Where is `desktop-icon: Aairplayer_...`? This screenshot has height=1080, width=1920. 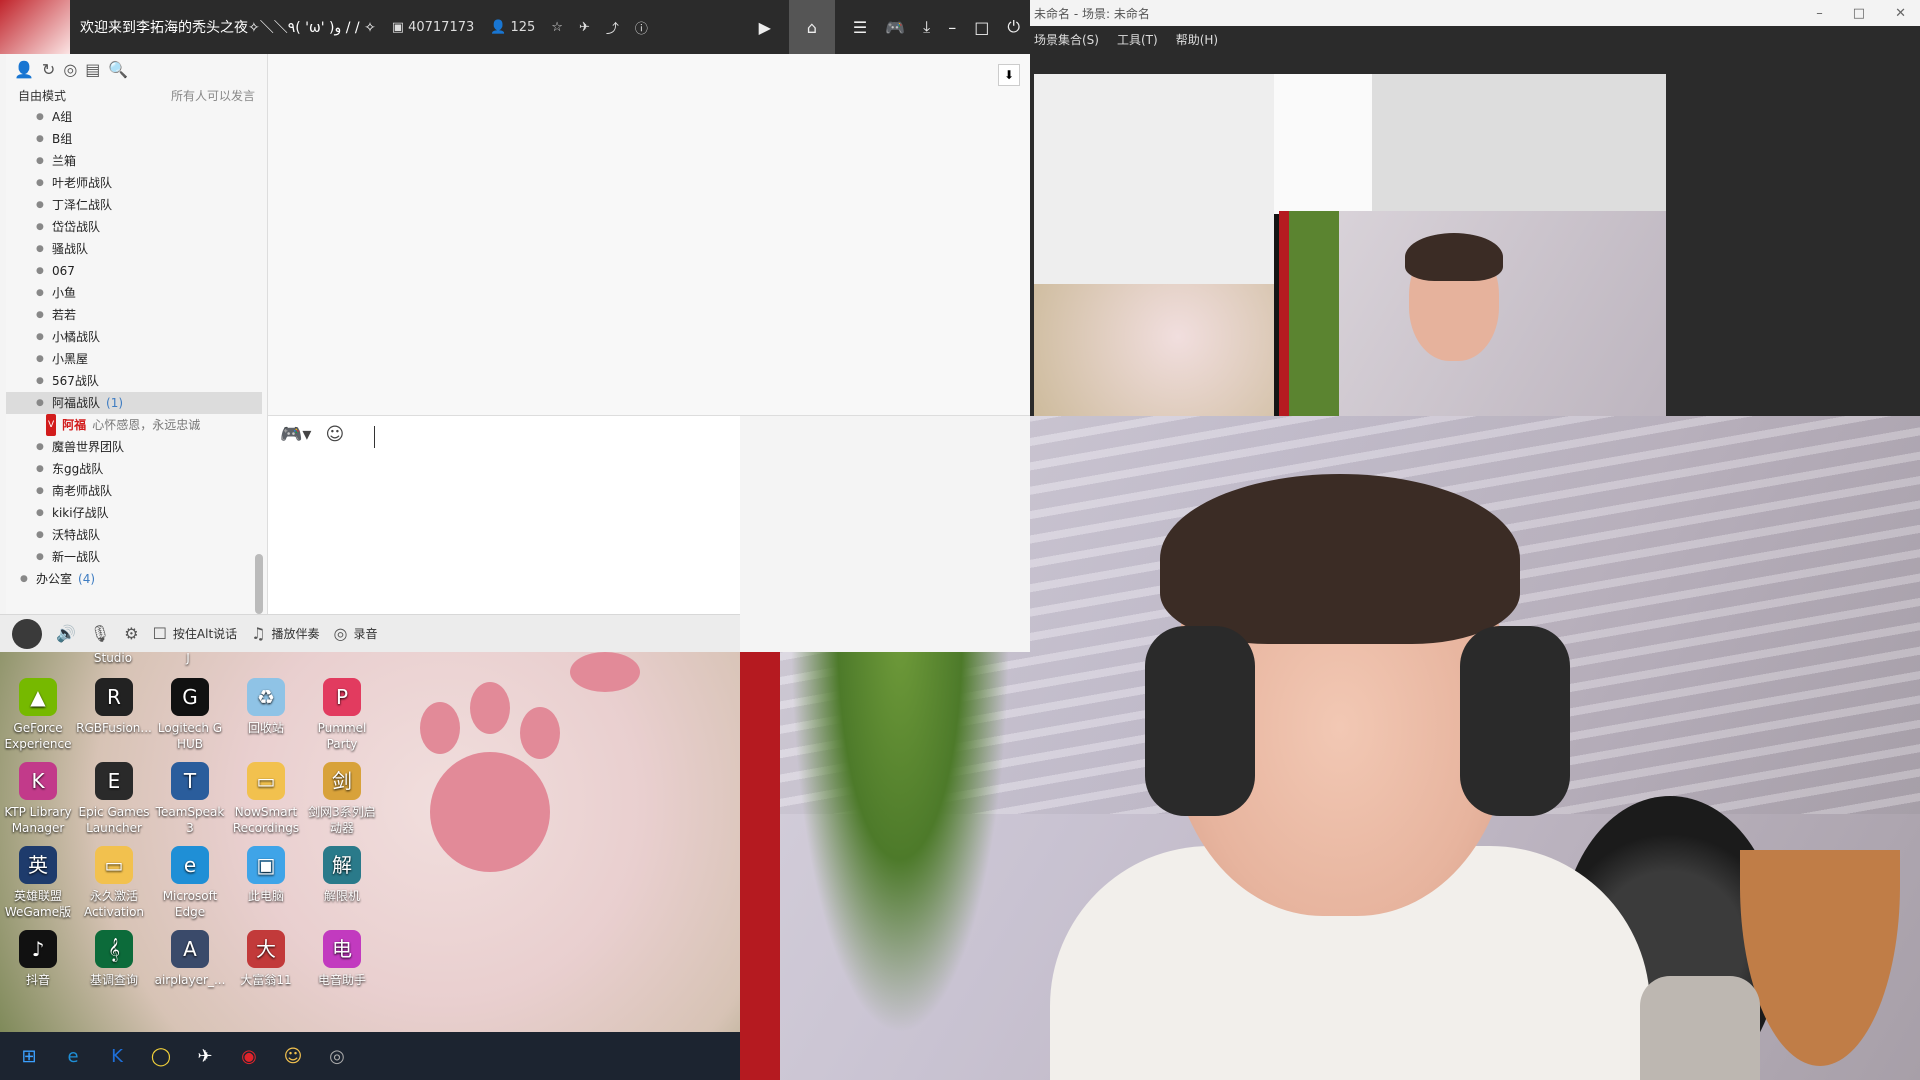 desktop-icon: Aairplayer_... is located at coordinates (190, 959).